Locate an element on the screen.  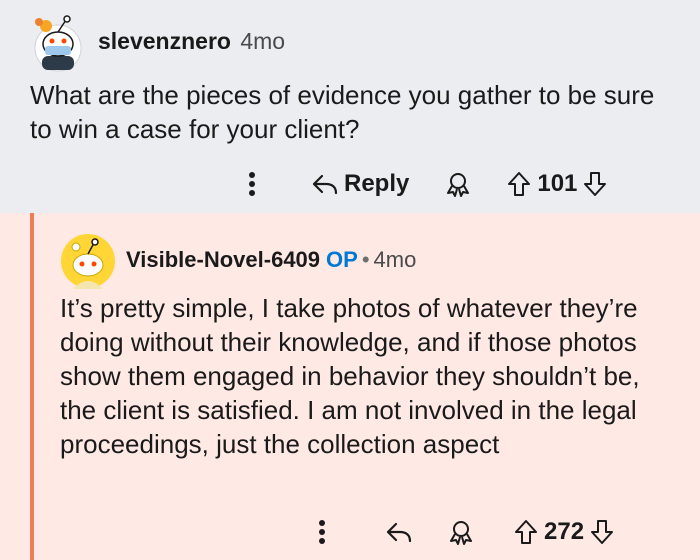
reply-button: Reply is located at coordinates (360, 184).